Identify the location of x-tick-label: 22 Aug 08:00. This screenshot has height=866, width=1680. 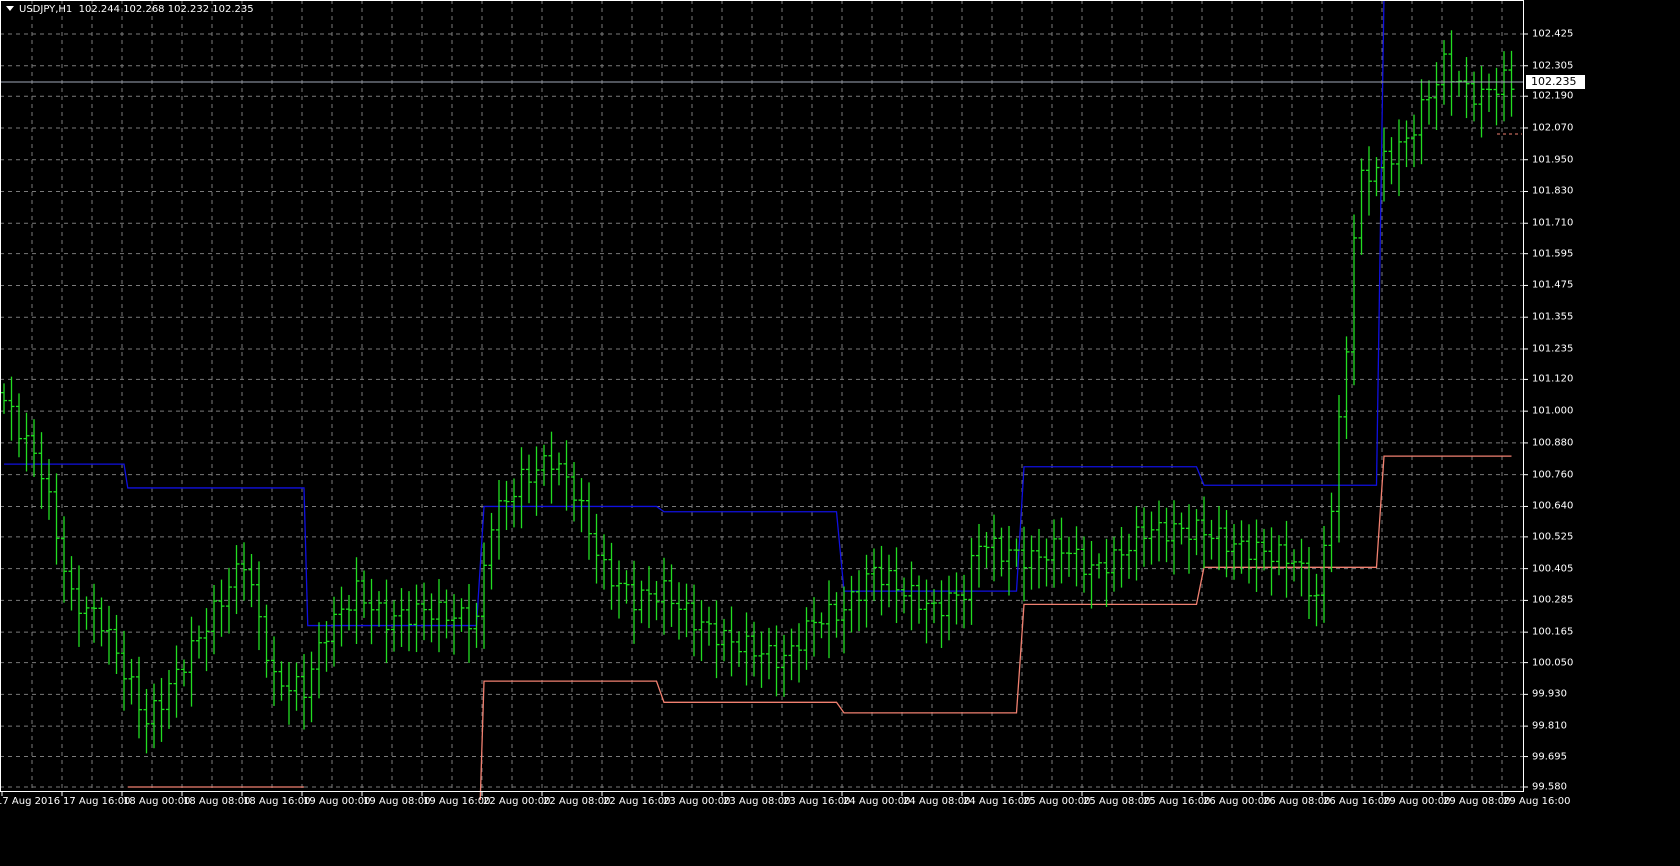
(577, 801).